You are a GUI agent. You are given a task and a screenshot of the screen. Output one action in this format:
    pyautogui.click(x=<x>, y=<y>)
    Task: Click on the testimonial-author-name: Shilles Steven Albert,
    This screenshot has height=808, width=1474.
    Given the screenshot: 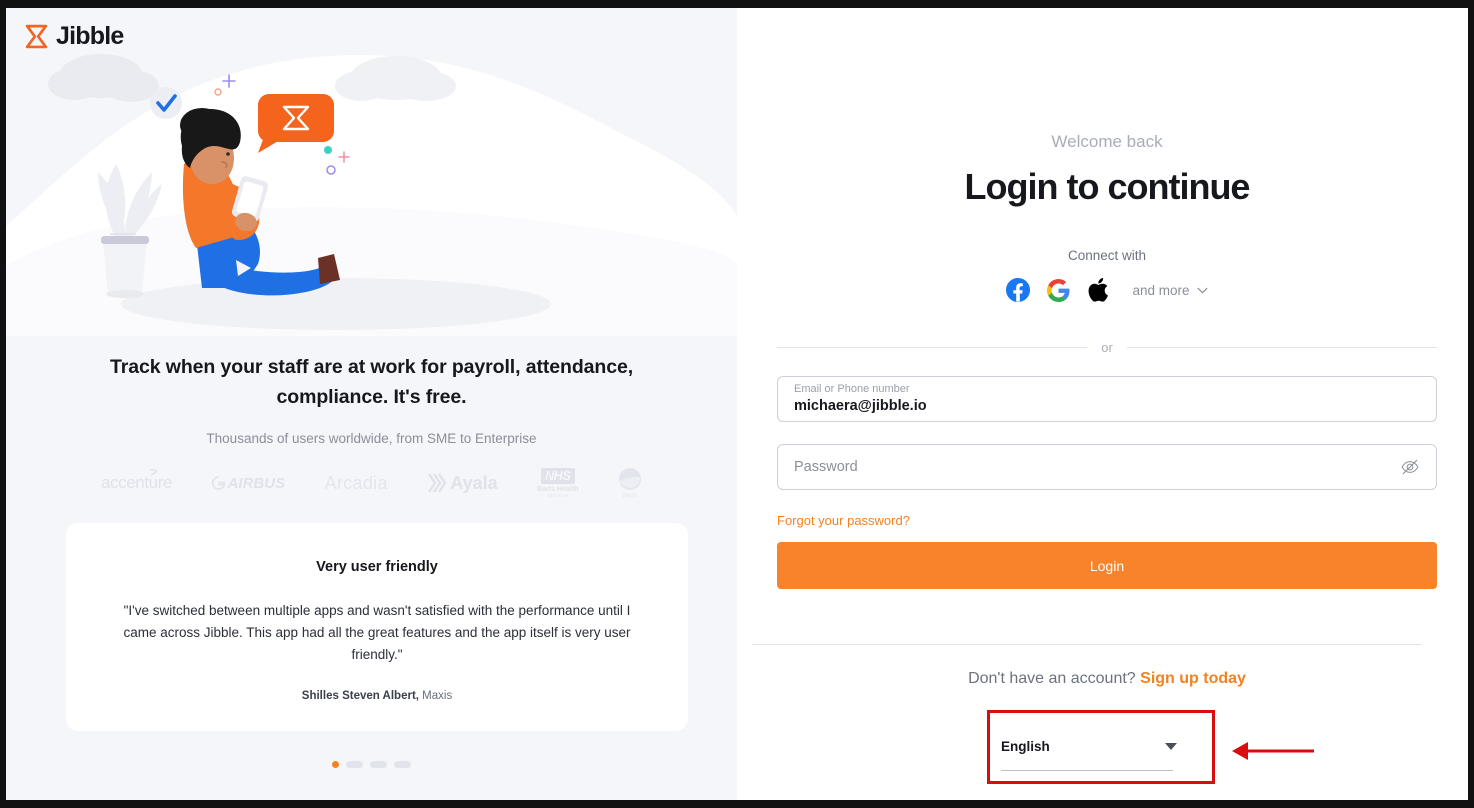 What is the action you would take?
    pyautogui.click(x=360, y=695)
    